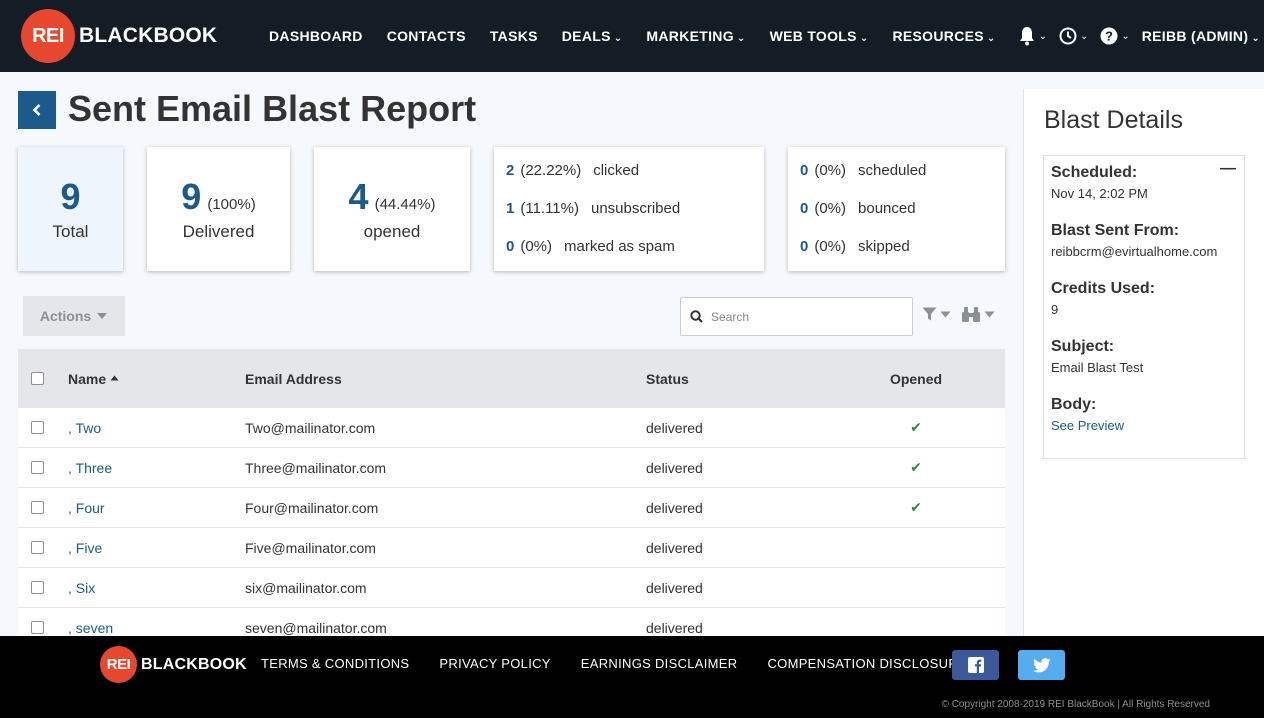 This screenshot has height=718, width=1264. Describe the element at coordinates (81, 588) in the screenshot. I see `contact-name-link: , Six` at that location.